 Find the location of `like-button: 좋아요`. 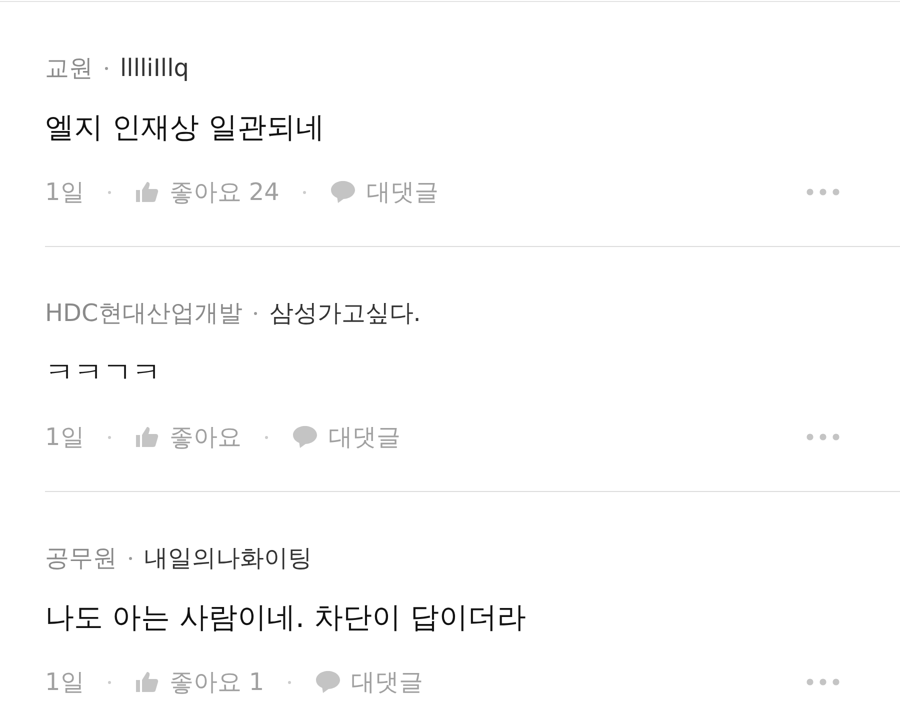

like-button: 좋아요 is located at coordinates (188, 437).